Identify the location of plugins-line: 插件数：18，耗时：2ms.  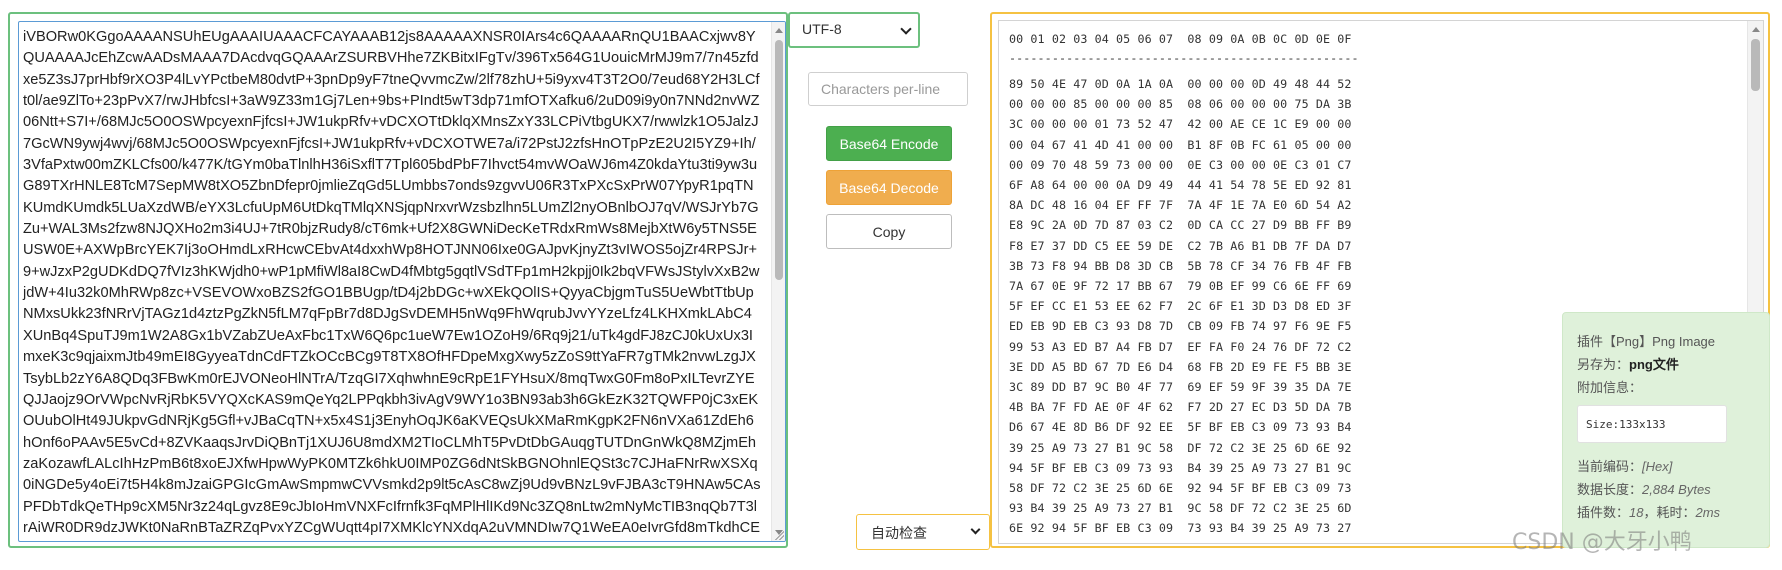
(1648, 511).